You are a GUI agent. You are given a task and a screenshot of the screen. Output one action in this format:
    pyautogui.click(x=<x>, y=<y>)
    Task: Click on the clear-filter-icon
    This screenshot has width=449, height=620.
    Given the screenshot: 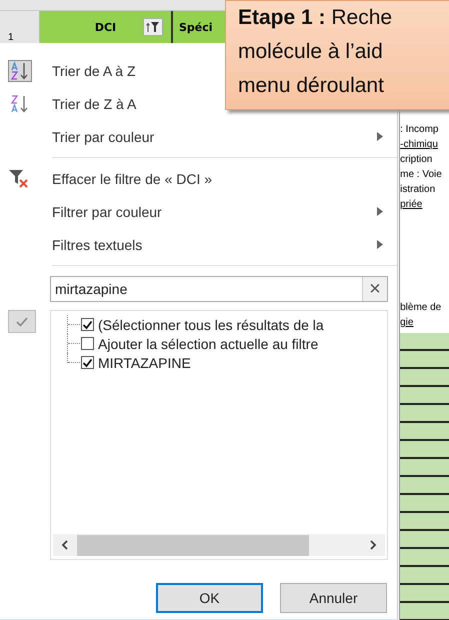 What is the action you would take?
    pyautogui.click(x=19, y=178)
    